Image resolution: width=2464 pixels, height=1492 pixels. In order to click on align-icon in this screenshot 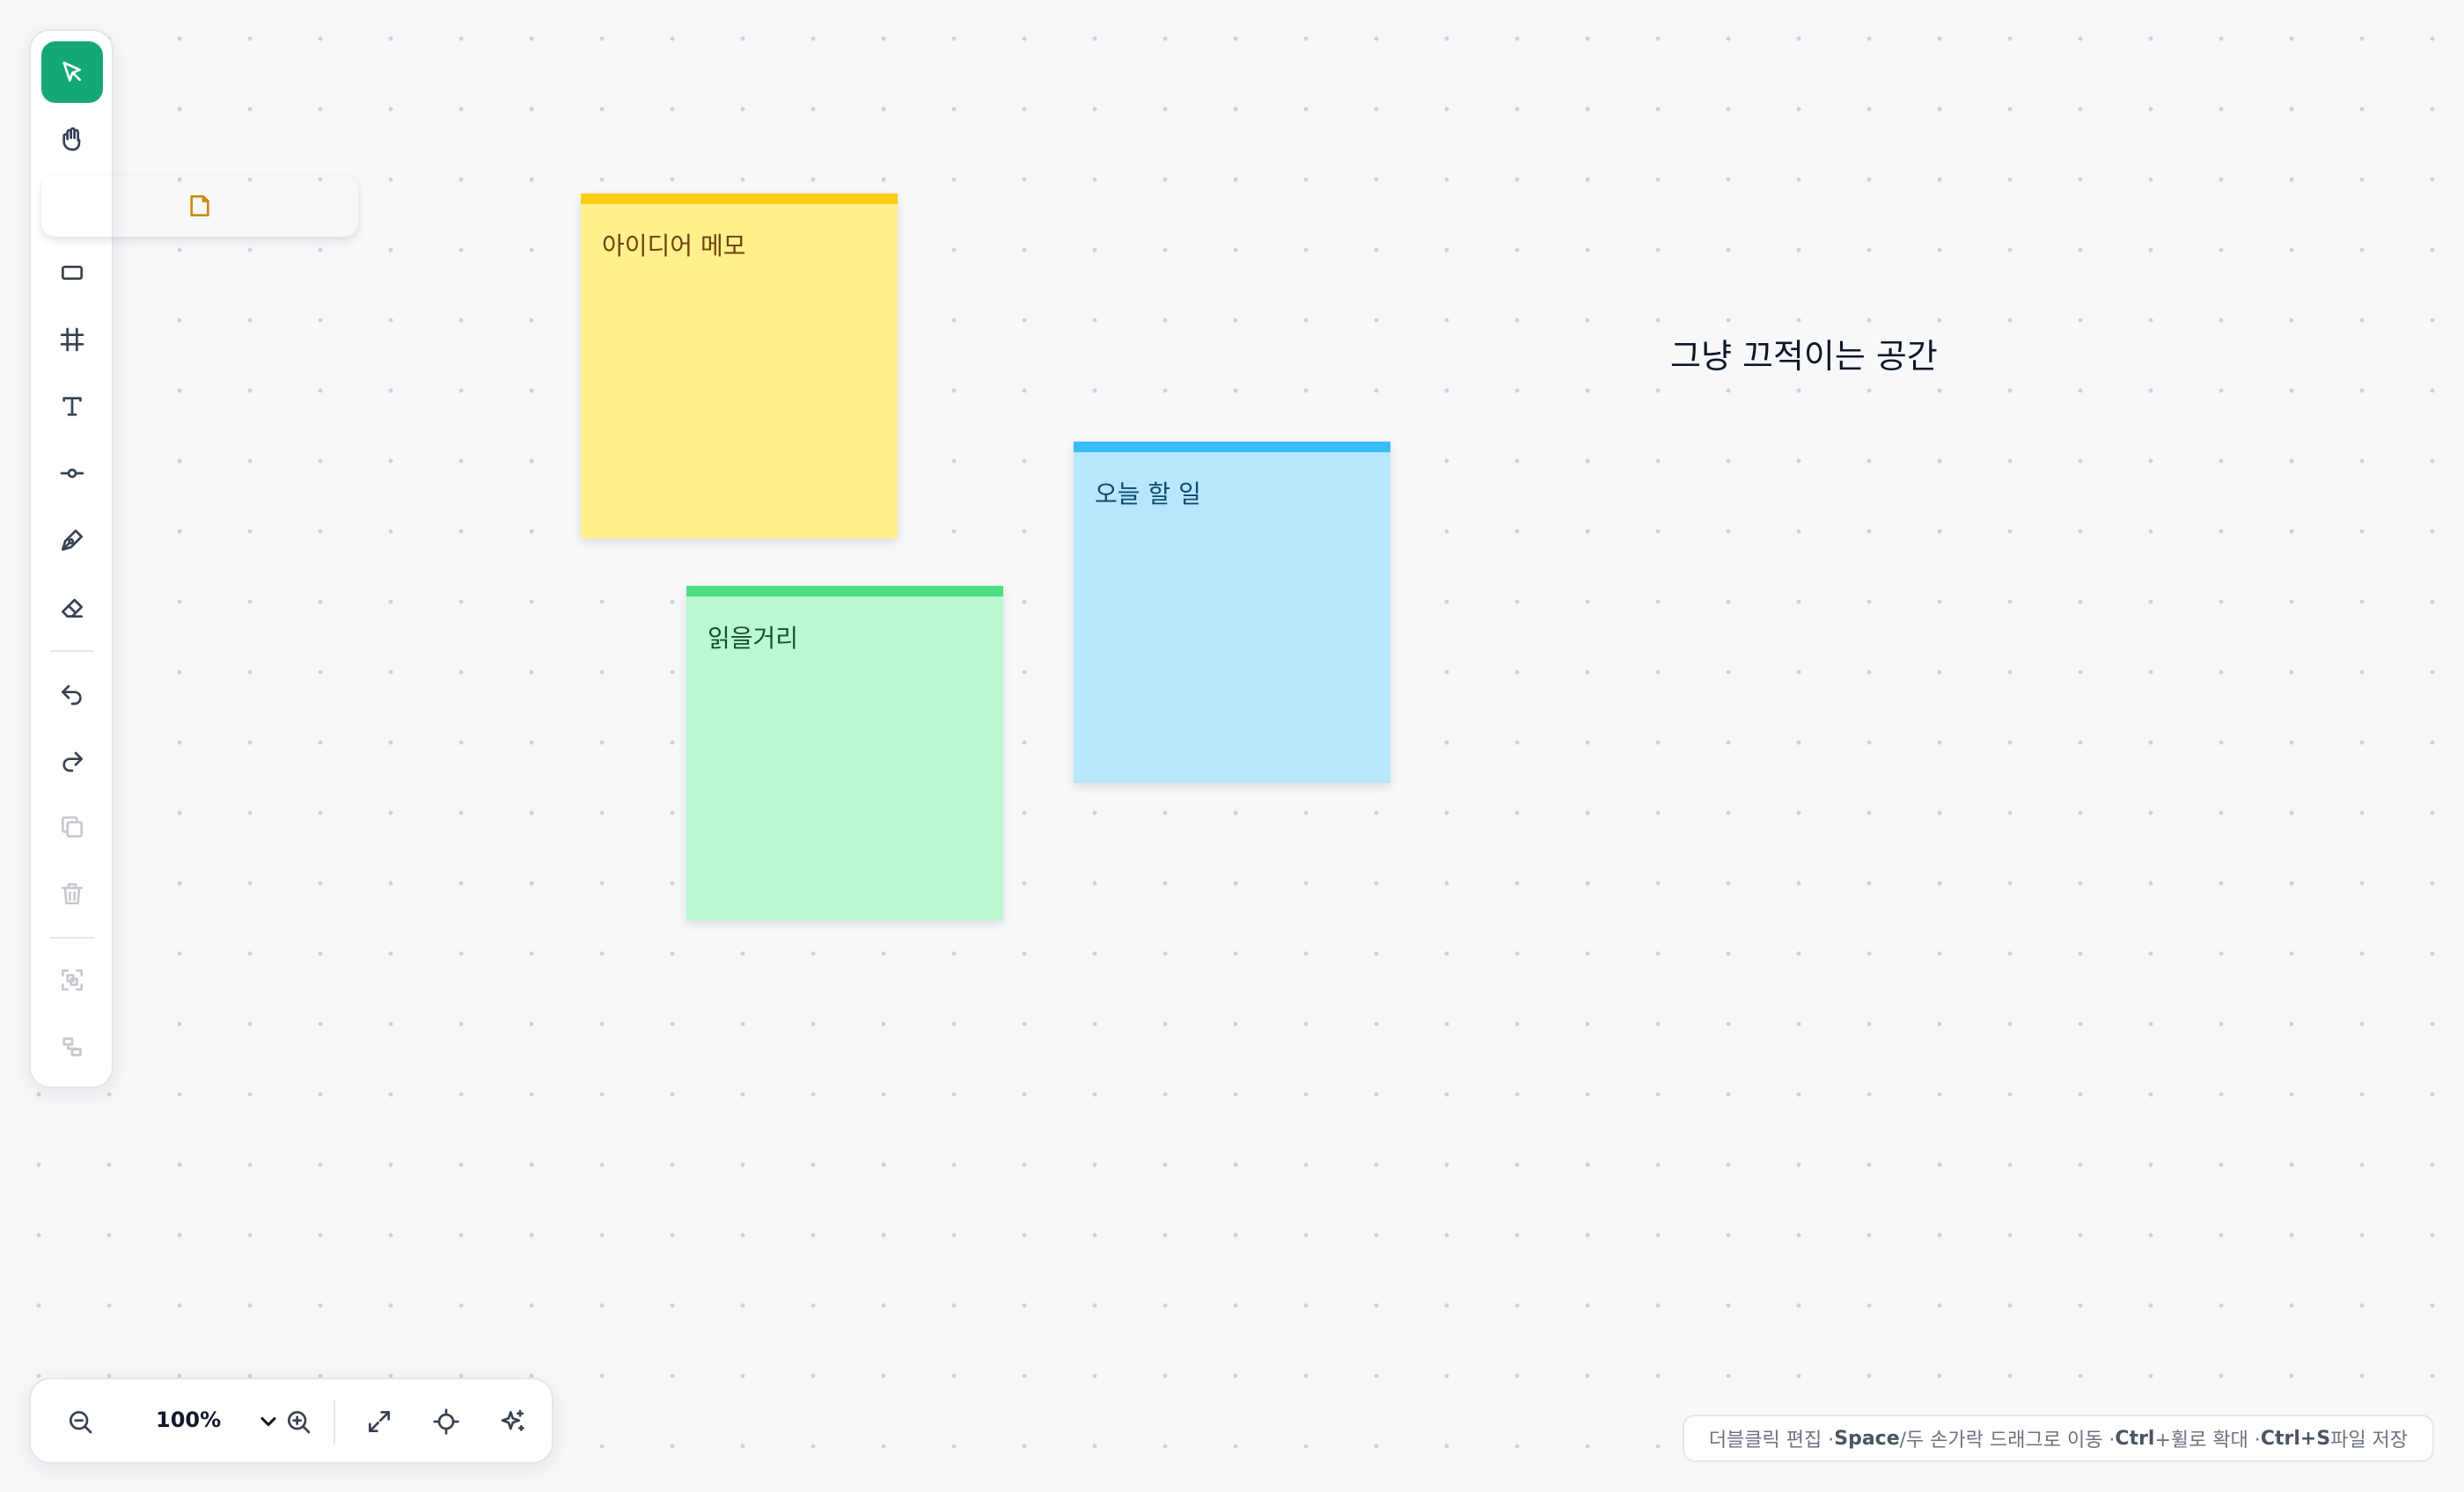, I will do `click(72, 1047)`.